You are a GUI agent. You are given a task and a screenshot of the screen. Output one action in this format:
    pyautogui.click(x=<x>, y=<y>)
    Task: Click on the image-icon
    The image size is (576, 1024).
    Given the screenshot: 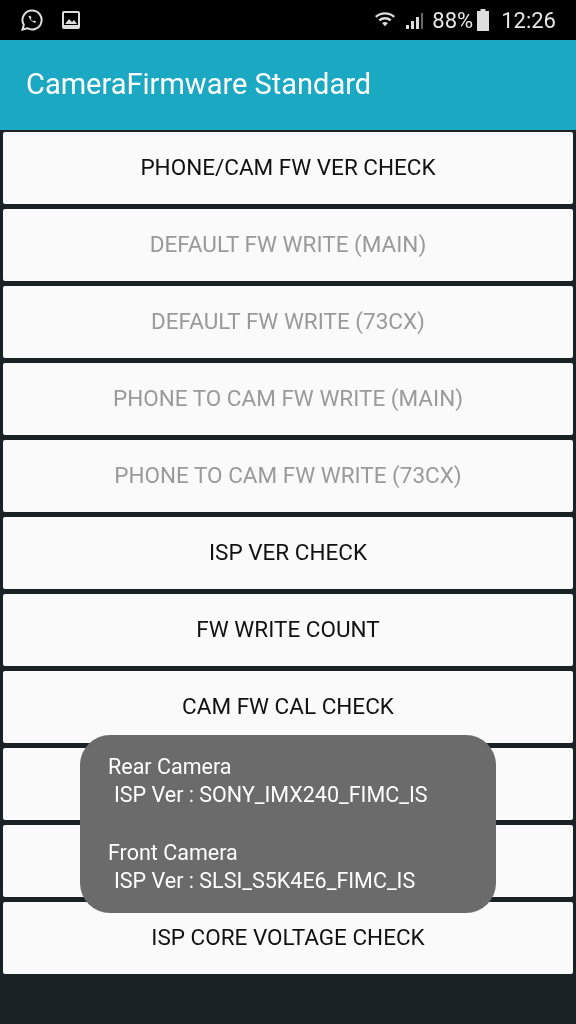 What is the action you would take?
    pyautogui.click(x=71, y=20)
    